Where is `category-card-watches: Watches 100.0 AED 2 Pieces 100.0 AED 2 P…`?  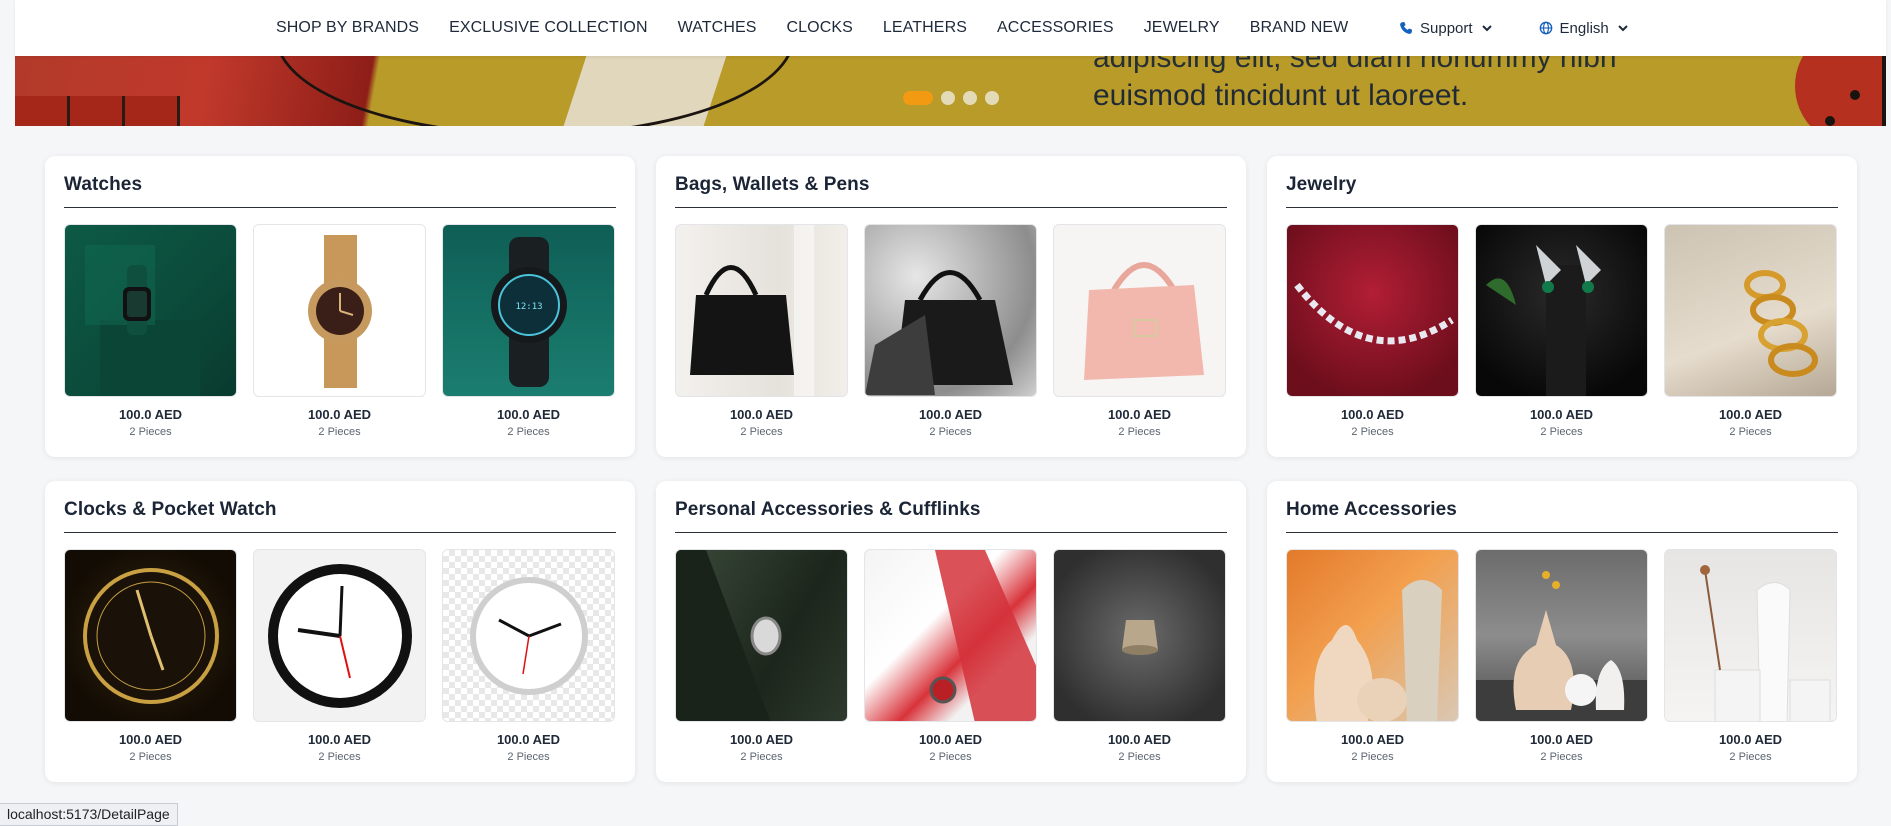 category-card-watches: Watches 100.0 AED 2 Pieces 100.0 AED 2 P… is located at coordinates (340, 306).